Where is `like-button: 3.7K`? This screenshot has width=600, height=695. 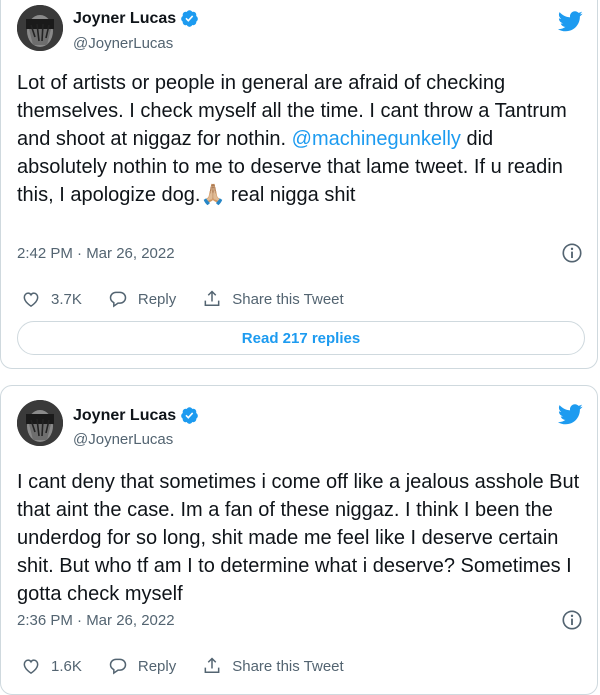 like-button: 3.7K is located at coordinates (51, 299).